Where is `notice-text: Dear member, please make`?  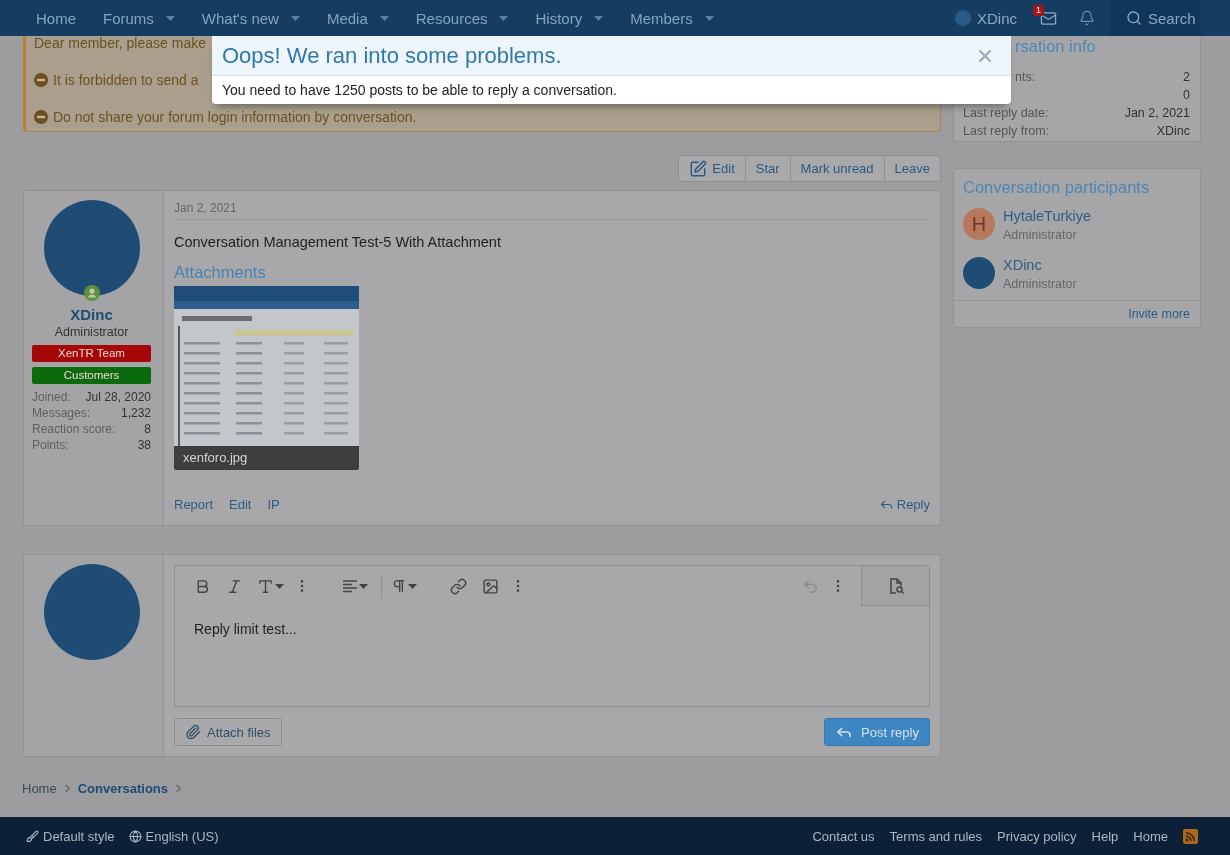
notice-text: Dear member, please make is located at coordinates (120, 43).